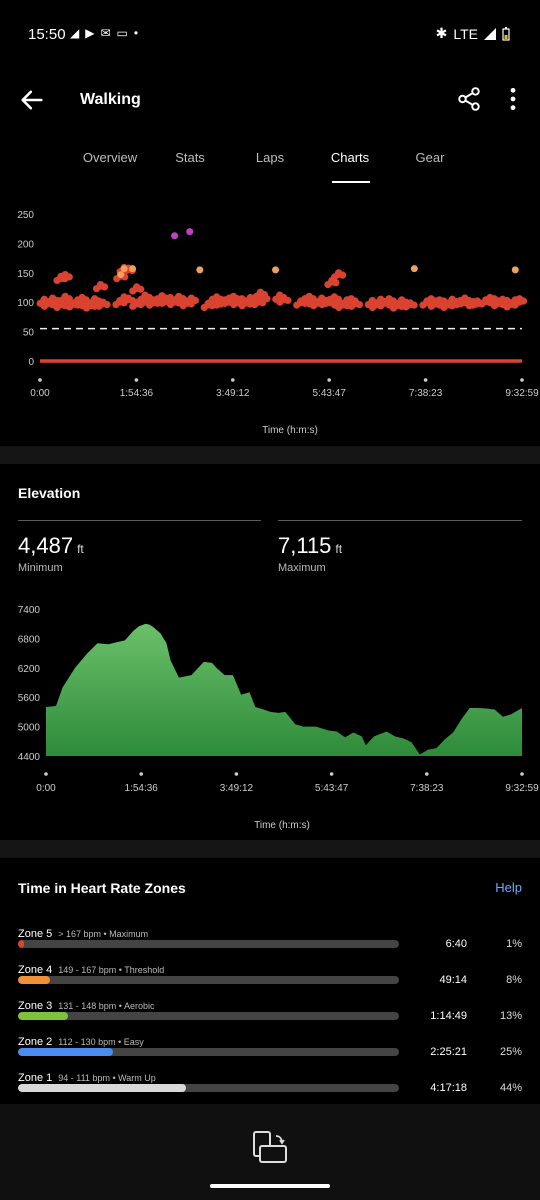  Describe the element at coordinates (80, 549) in the screenshot. I see `elevation-min-unit: ft` at that location.